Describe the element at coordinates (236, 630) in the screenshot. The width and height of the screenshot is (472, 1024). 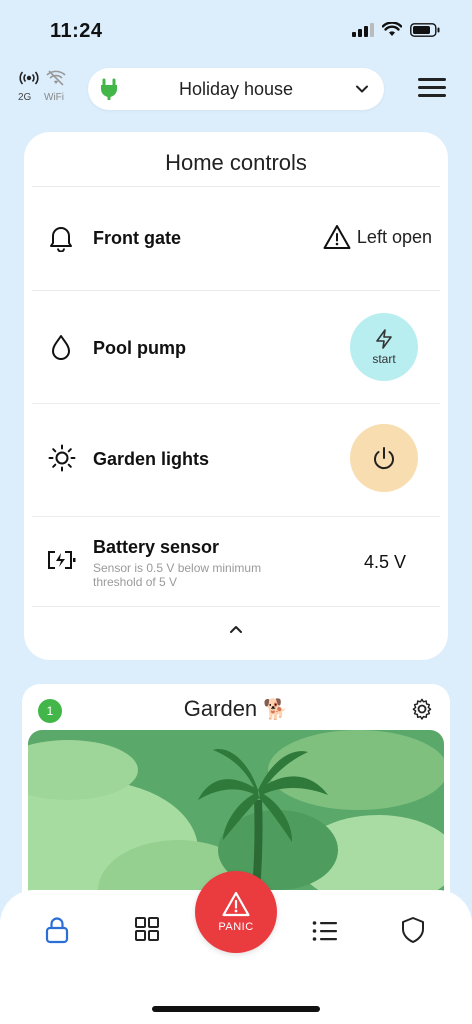
I see `chevron-up-icon` at that location.